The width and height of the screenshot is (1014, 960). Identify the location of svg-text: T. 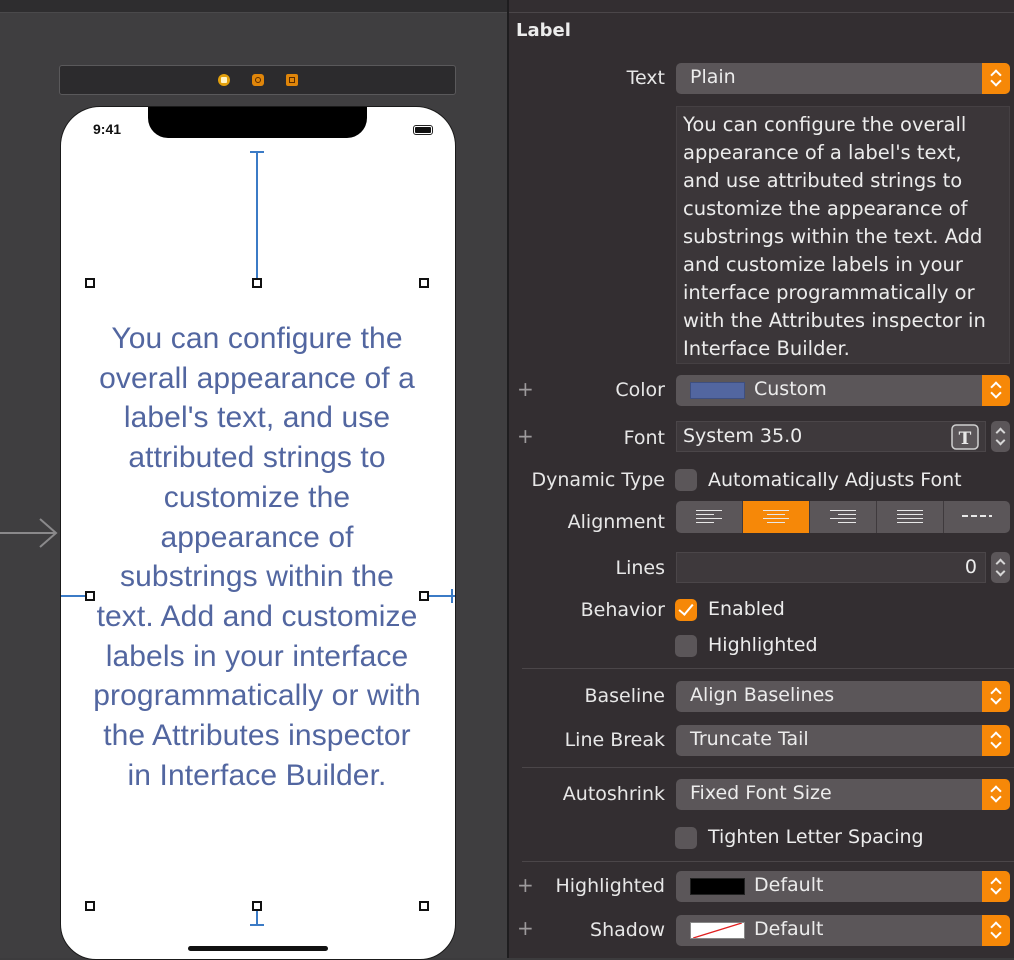
(965, 439).